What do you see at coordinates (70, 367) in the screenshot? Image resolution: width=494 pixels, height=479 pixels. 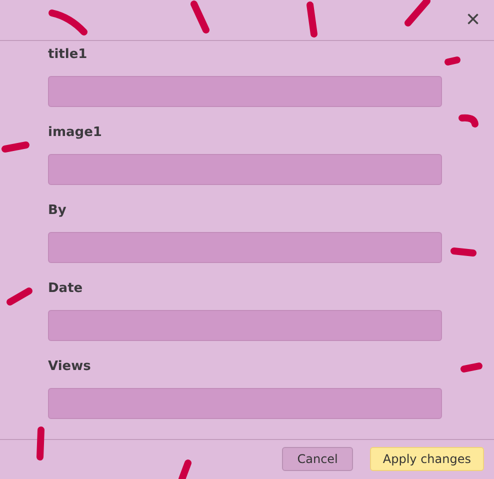 I see `field-label: Views` at bounding box center [70, 367].